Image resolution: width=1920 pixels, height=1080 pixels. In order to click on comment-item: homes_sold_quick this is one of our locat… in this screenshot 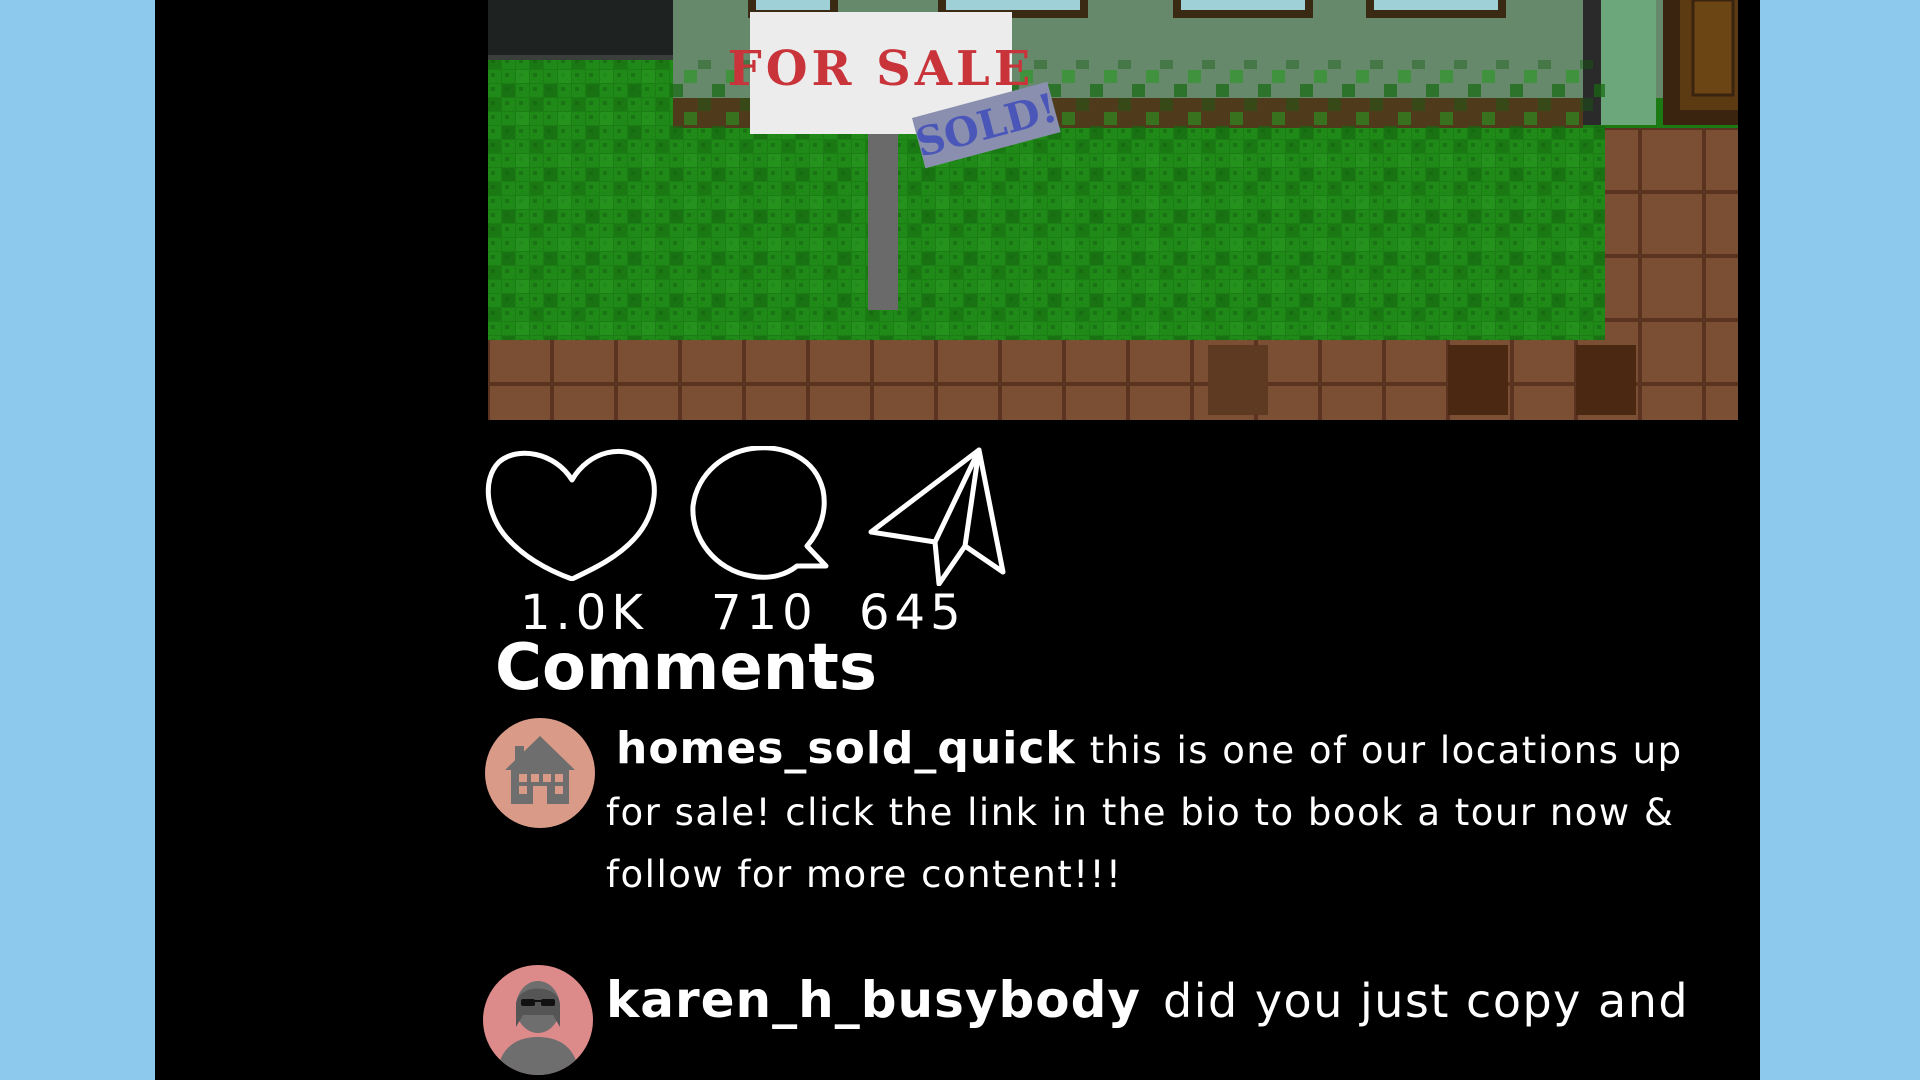, I will do `click(1115, 823)`.